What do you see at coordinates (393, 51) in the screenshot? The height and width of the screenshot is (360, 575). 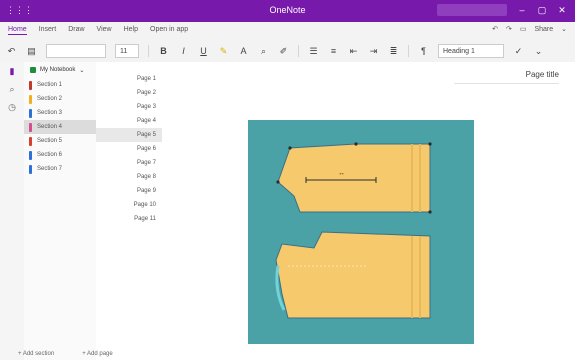 I see `align-icon: ≣` at bounding box center [393, 51].